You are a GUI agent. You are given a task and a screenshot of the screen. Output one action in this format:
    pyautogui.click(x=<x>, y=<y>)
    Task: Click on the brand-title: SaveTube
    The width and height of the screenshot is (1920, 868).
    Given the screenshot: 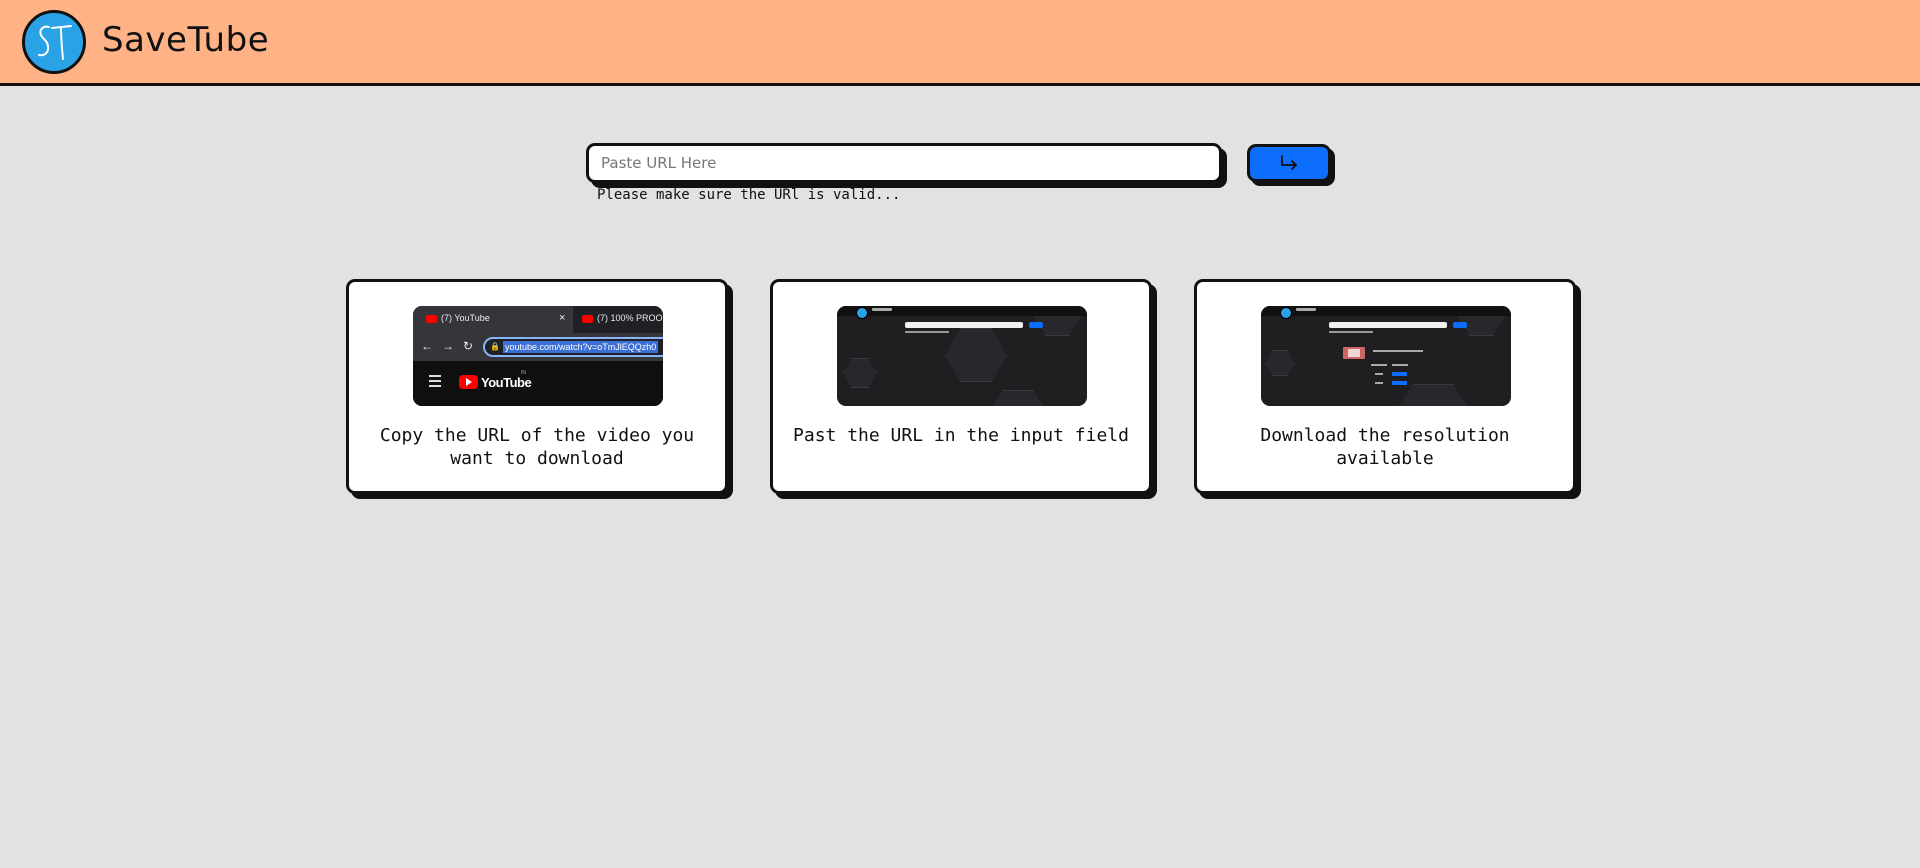 What is the action you would take?
    pyautogui.click(x=185, y=40)
    